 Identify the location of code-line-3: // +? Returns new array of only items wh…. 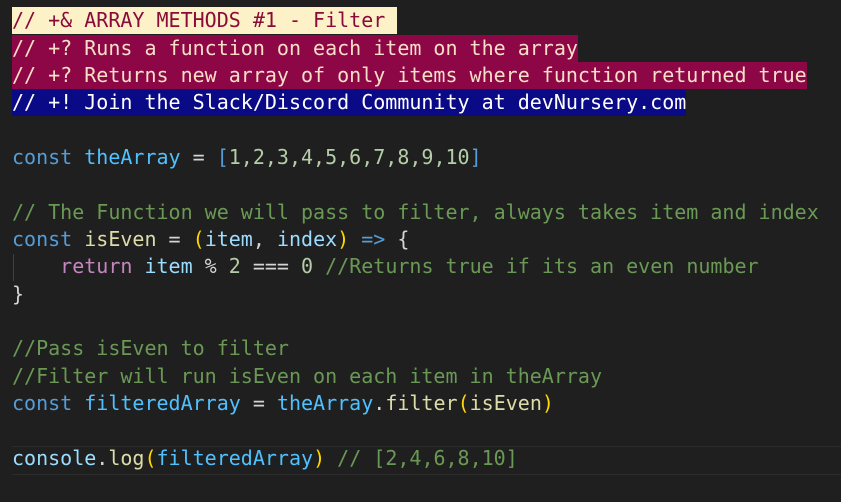
(409, 75).